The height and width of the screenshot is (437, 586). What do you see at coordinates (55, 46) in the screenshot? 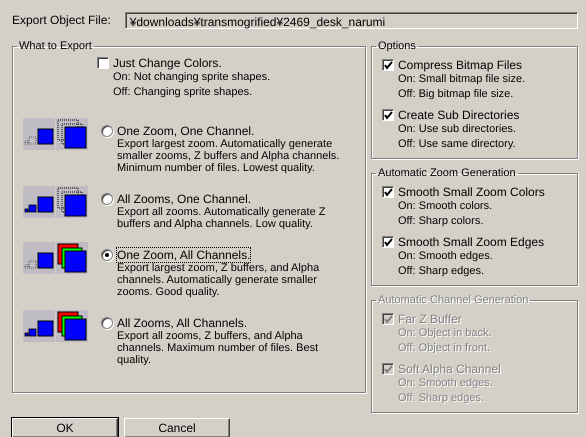
I see `group-title: What to Export` at bounding box center [55, 46].